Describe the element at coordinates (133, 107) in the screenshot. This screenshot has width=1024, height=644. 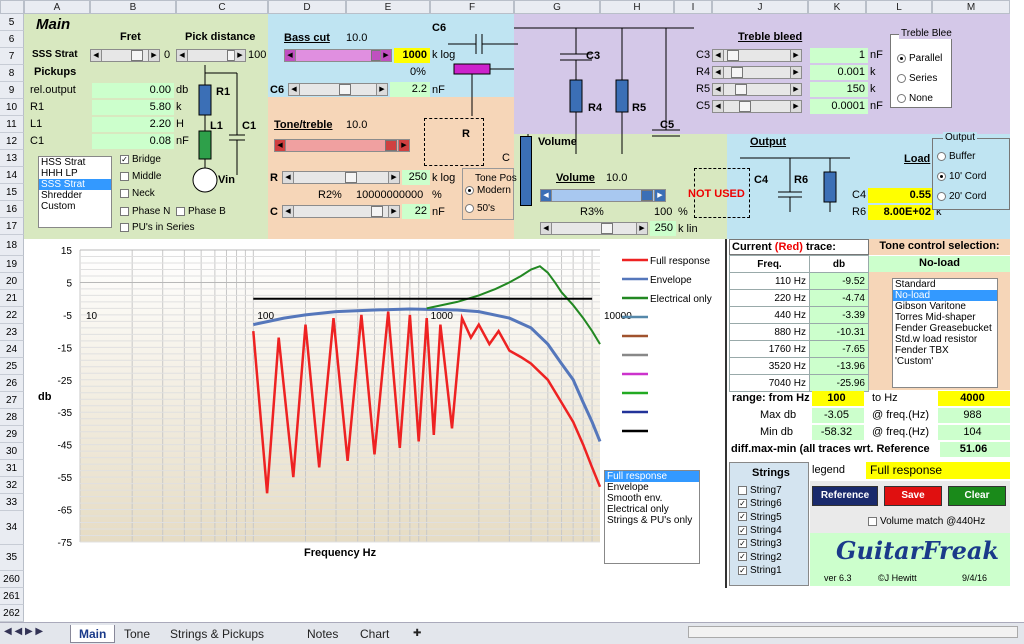
I see `pickup-param-value: 5.80` at that location.